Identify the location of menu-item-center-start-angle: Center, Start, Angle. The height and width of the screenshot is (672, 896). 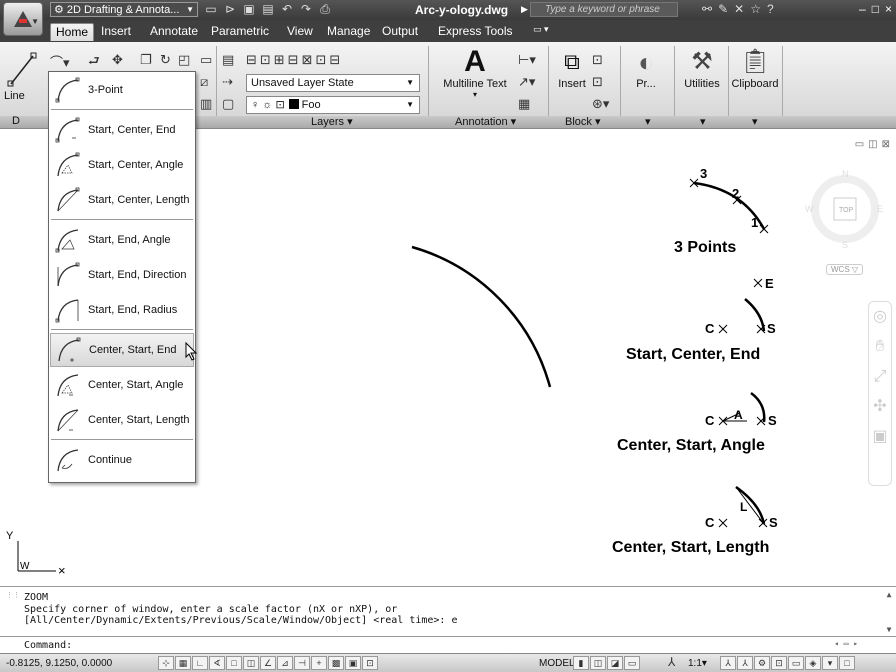
(122, 385).